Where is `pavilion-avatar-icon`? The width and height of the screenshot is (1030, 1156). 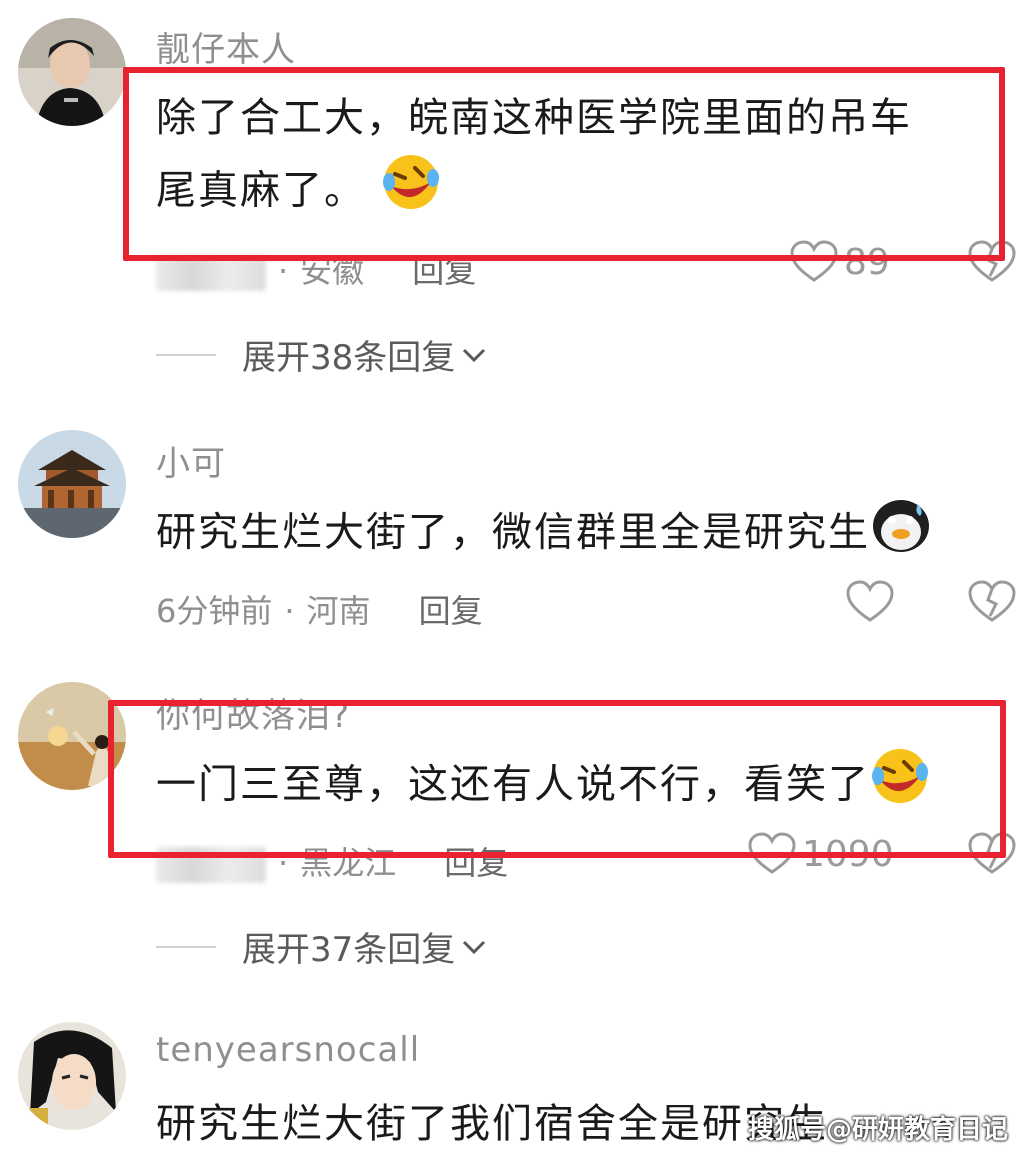
pavilion-avatar-icon is located at coordinates (72, 484).